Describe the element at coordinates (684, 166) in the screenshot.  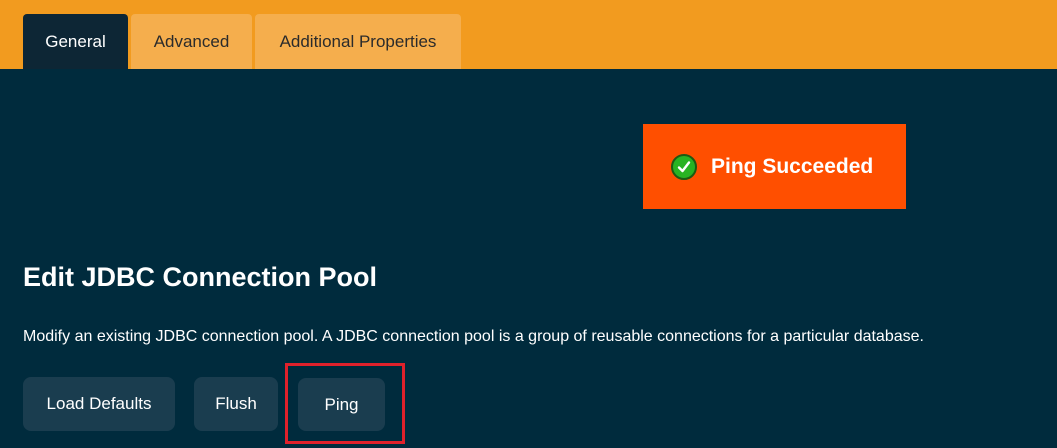
I see `check-icon` at that location.